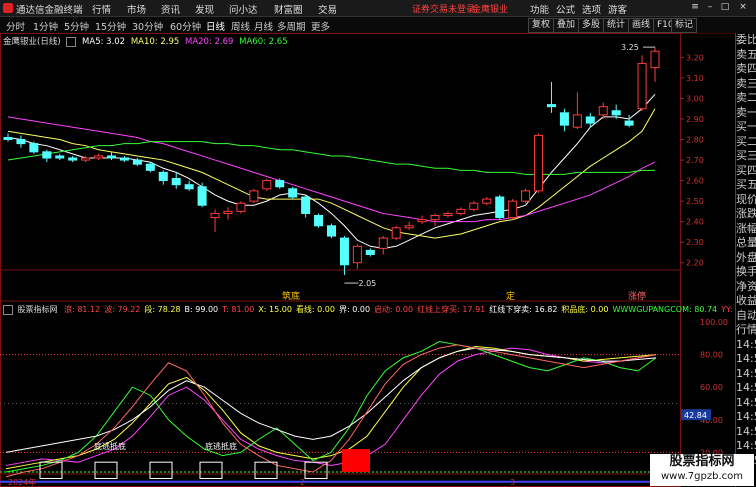  Describe the element at coordinates (76, 26) in the screenshot. I see `tab-5min: 5分钟` at that location.